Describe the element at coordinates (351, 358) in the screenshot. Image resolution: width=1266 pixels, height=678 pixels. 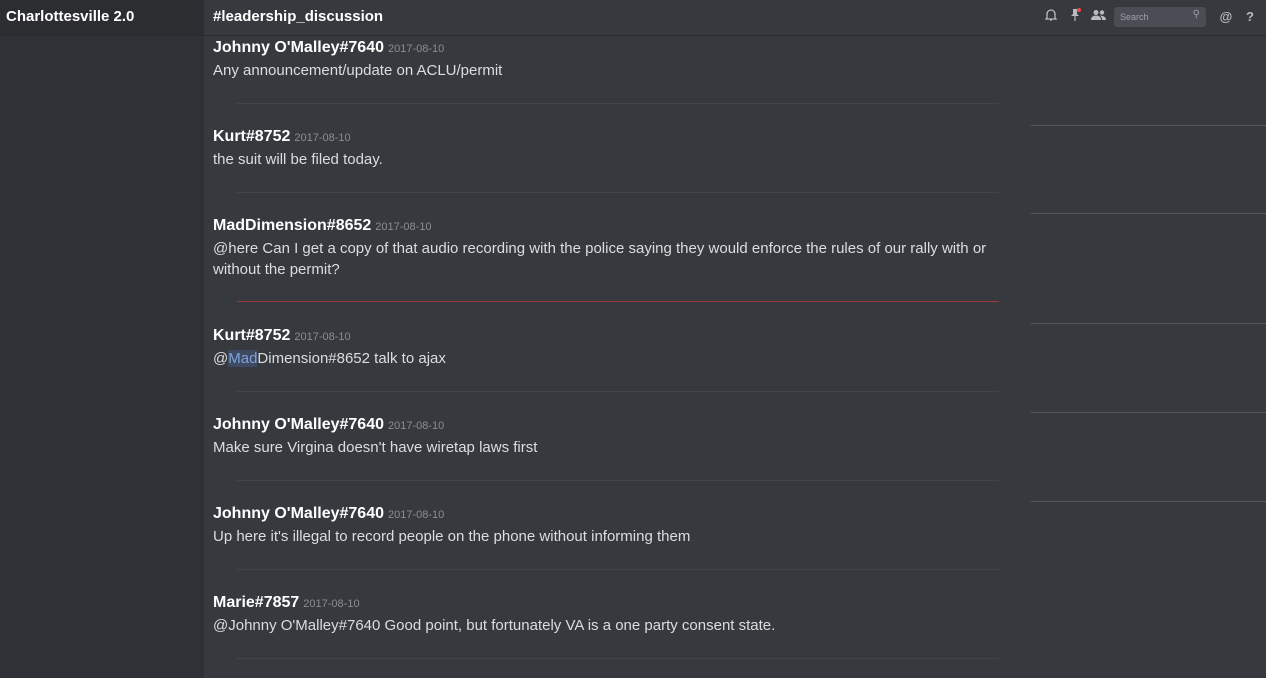
I see `mention-rest: Dimension#8652 talk to ajax` at that location.